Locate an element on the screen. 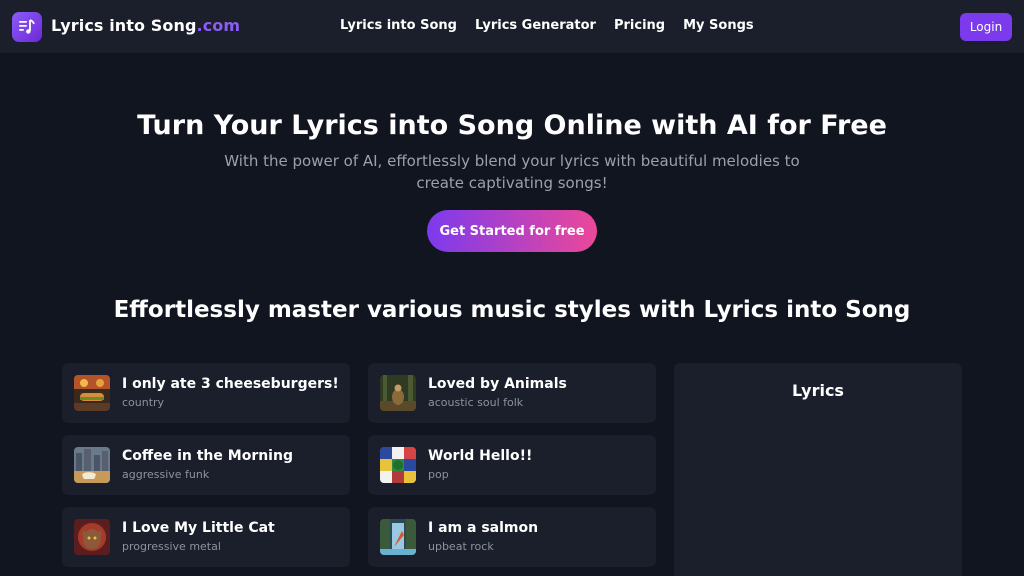 This screenshot has height=576, width=1024. song-title: I Love My Little Cat is located at coordinates (198, 528).